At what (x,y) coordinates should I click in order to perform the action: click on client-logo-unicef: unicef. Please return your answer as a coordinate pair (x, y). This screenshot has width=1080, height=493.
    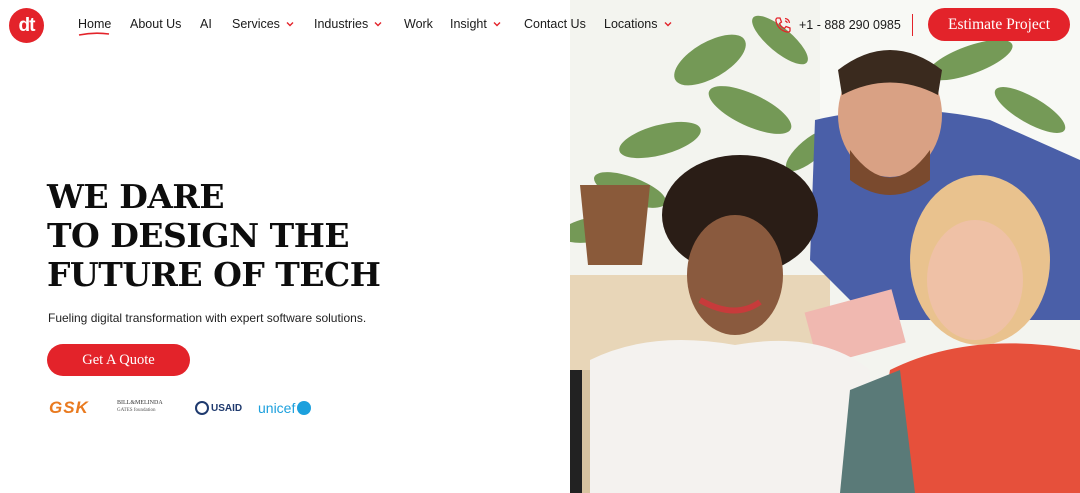
    Looking at the image, I should click on (285, 408).